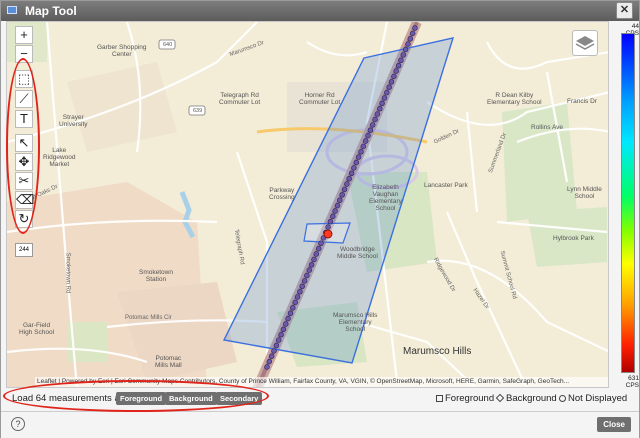 This screenshot has height=438, width=640. Describe the element at coordinates (547, 127) in the screenshot. I see `place-label: Rollins Ave` at that location.